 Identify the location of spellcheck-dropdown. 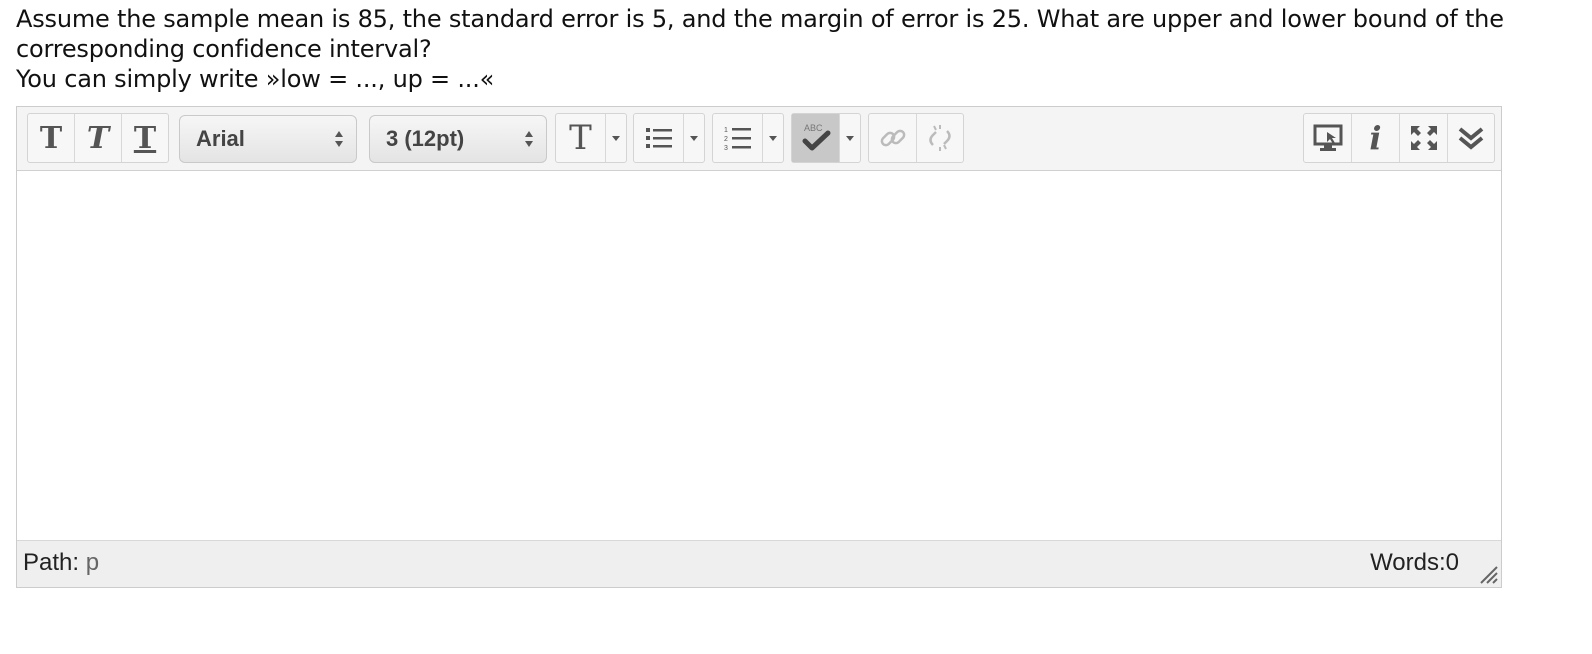
(850, 138).